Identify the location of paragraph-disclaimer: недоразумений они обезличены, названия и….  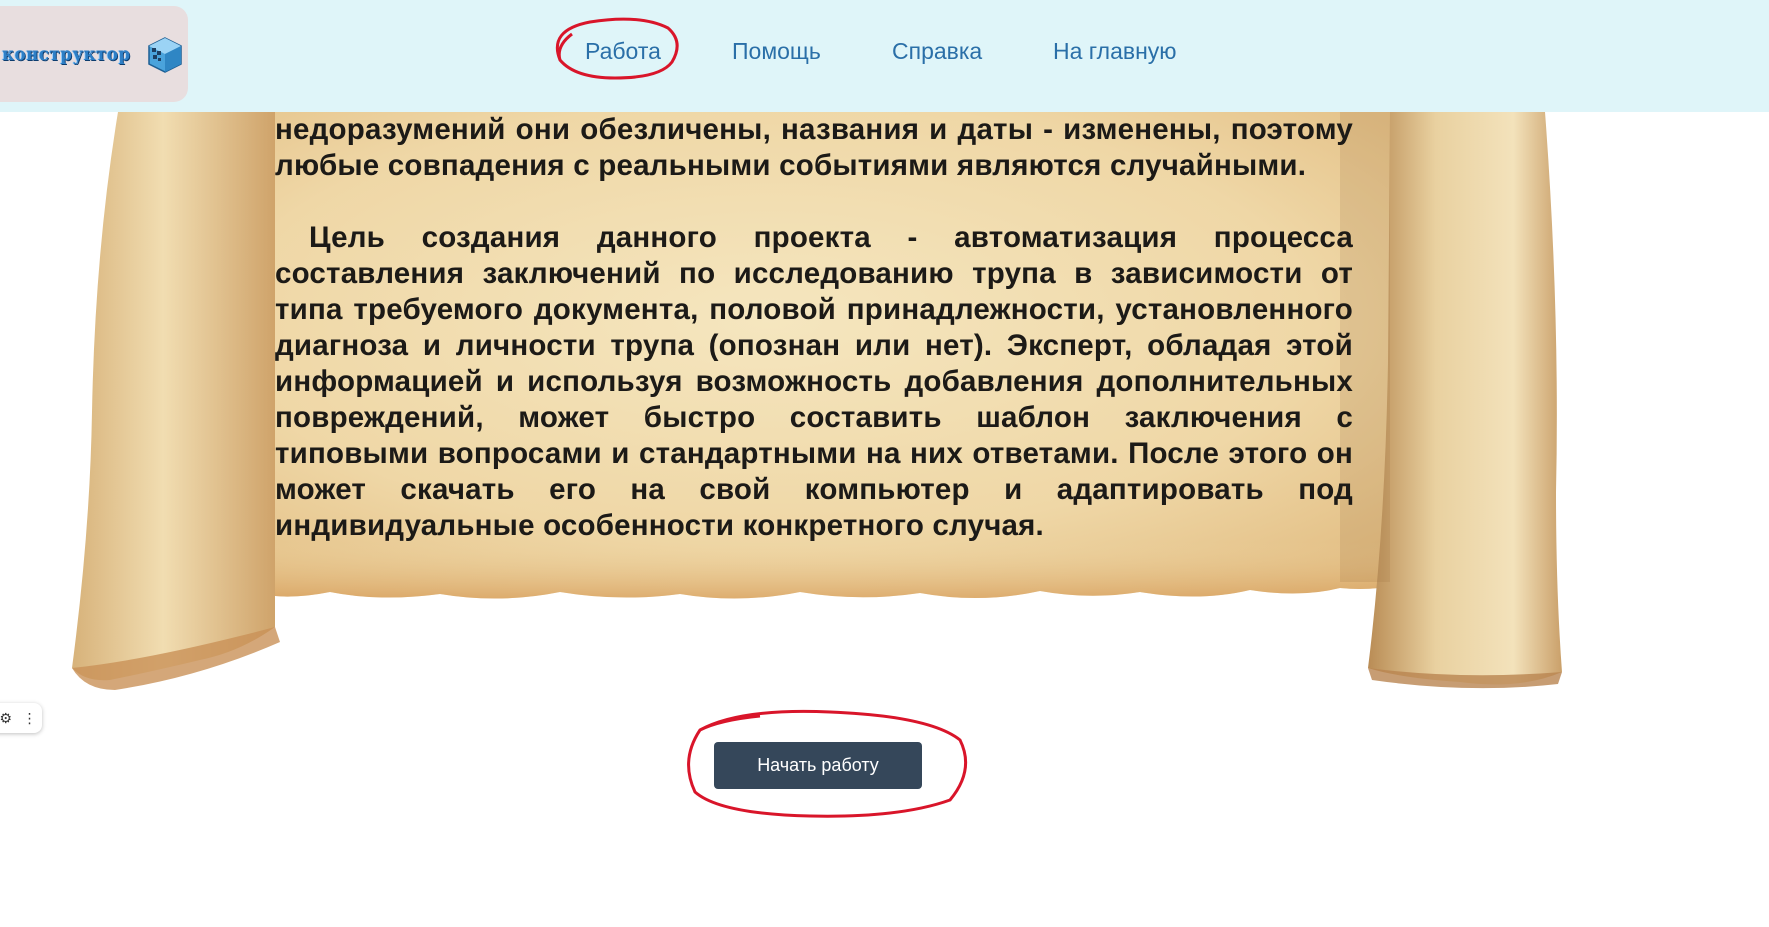
(814, 147).